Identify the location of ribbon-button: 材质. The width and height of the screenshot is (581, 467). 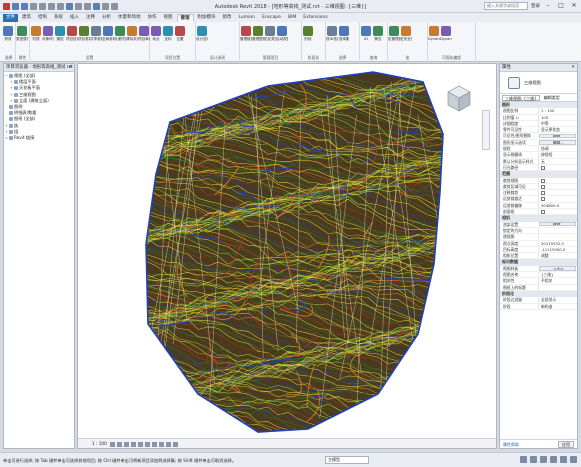
(36, 35).